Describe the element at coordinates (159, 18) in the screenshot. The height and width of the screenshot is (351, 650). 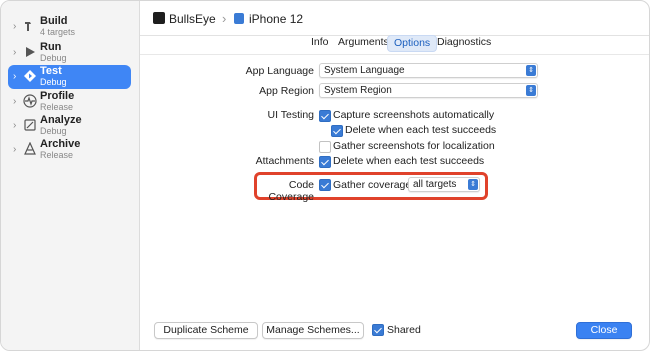
I see `app-target-icon` at that location.